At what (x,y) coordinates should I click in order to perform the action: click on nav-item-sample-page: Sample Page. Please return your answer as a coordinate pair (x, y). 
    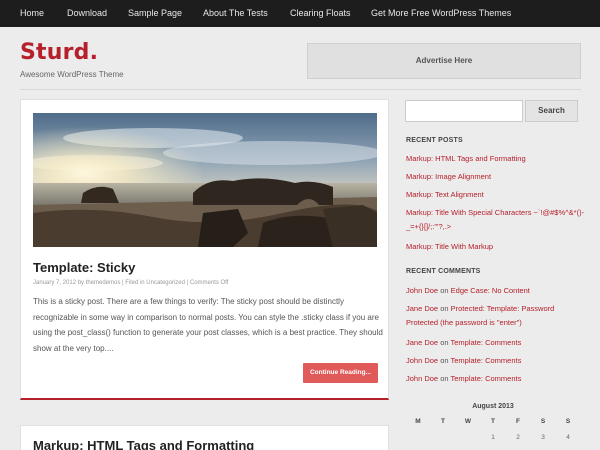
    Looking at the image, I should click on (155, 13).